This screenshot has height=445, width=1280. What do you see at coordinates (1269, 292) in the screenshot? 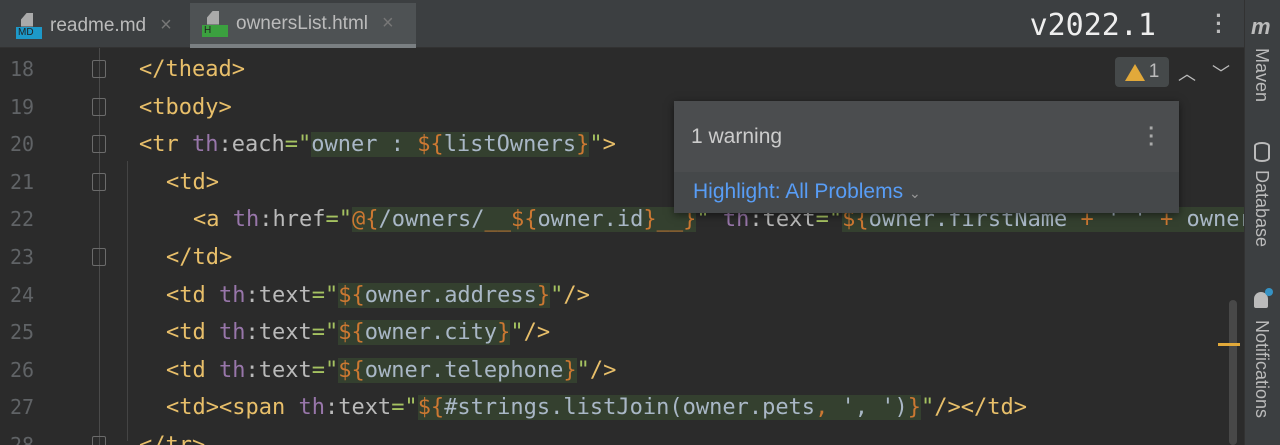
I see `notification-dot` at bounding box center [1269, 292].